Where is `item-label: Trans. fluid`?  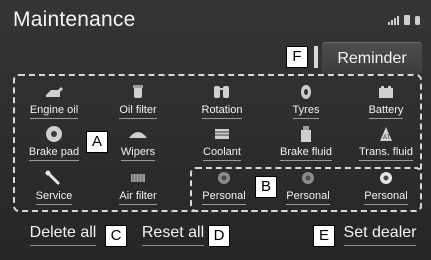 item-label: Trans. fluid is located at coordinates (385, 153).